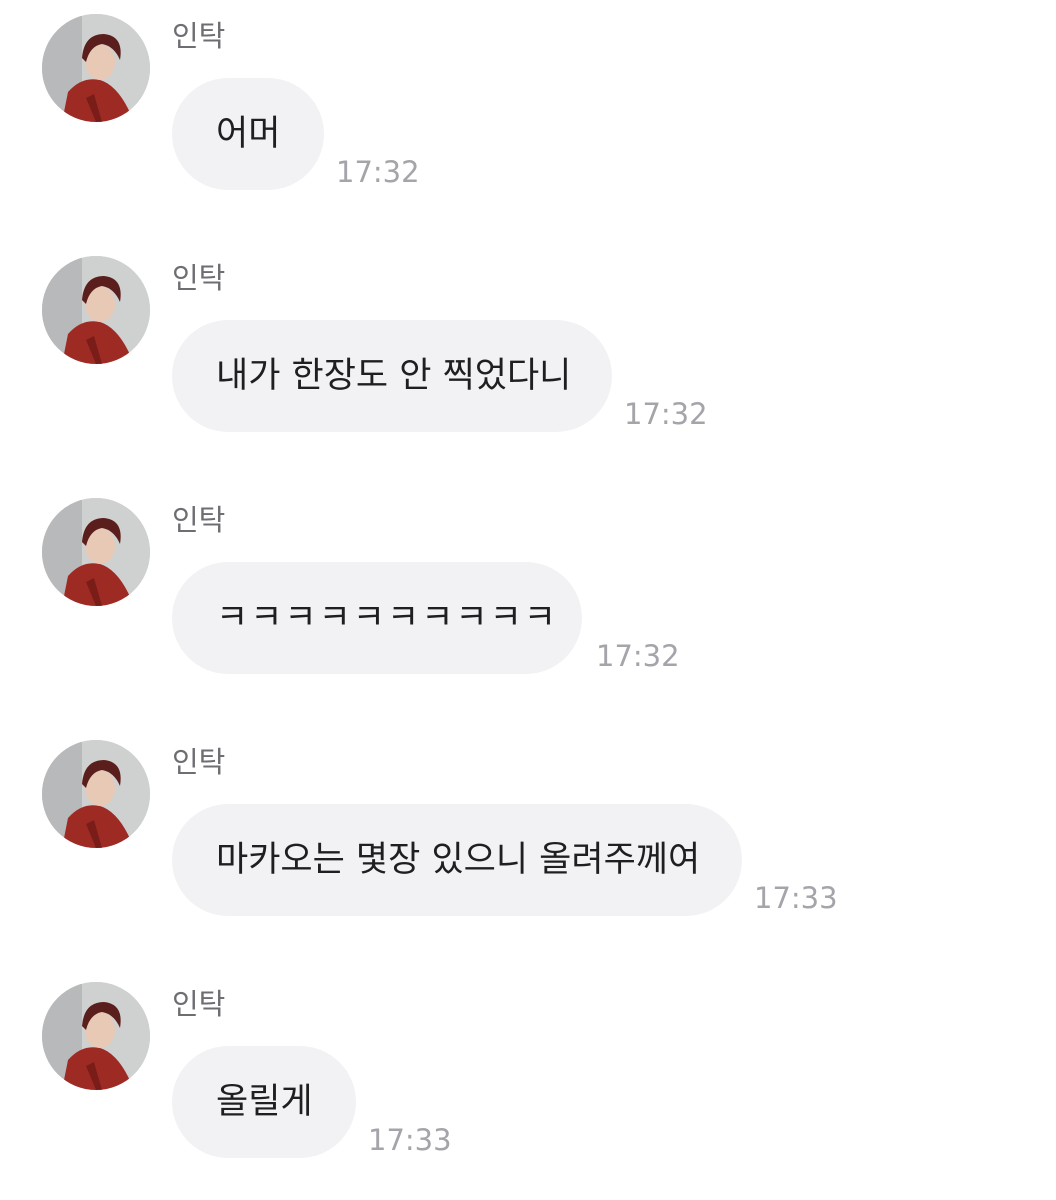  I want to click on message-bubble: 올릴게, so click(264, 1102).